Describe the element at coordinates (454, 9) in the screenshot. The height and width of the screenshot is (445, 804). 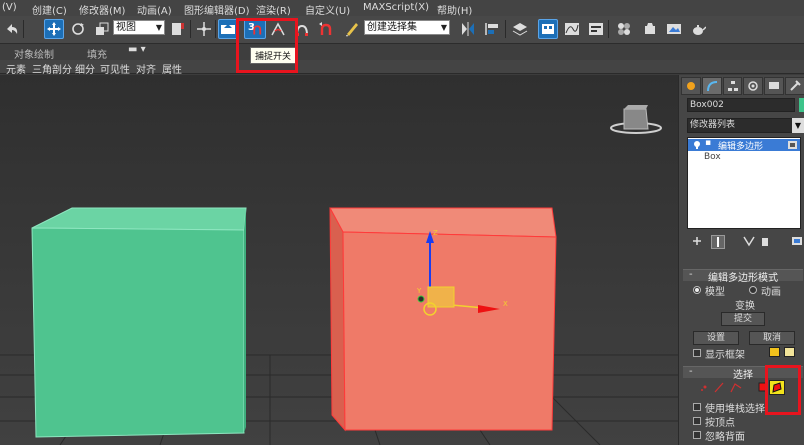
I see `menu-help: 帮助(H)` at that location.